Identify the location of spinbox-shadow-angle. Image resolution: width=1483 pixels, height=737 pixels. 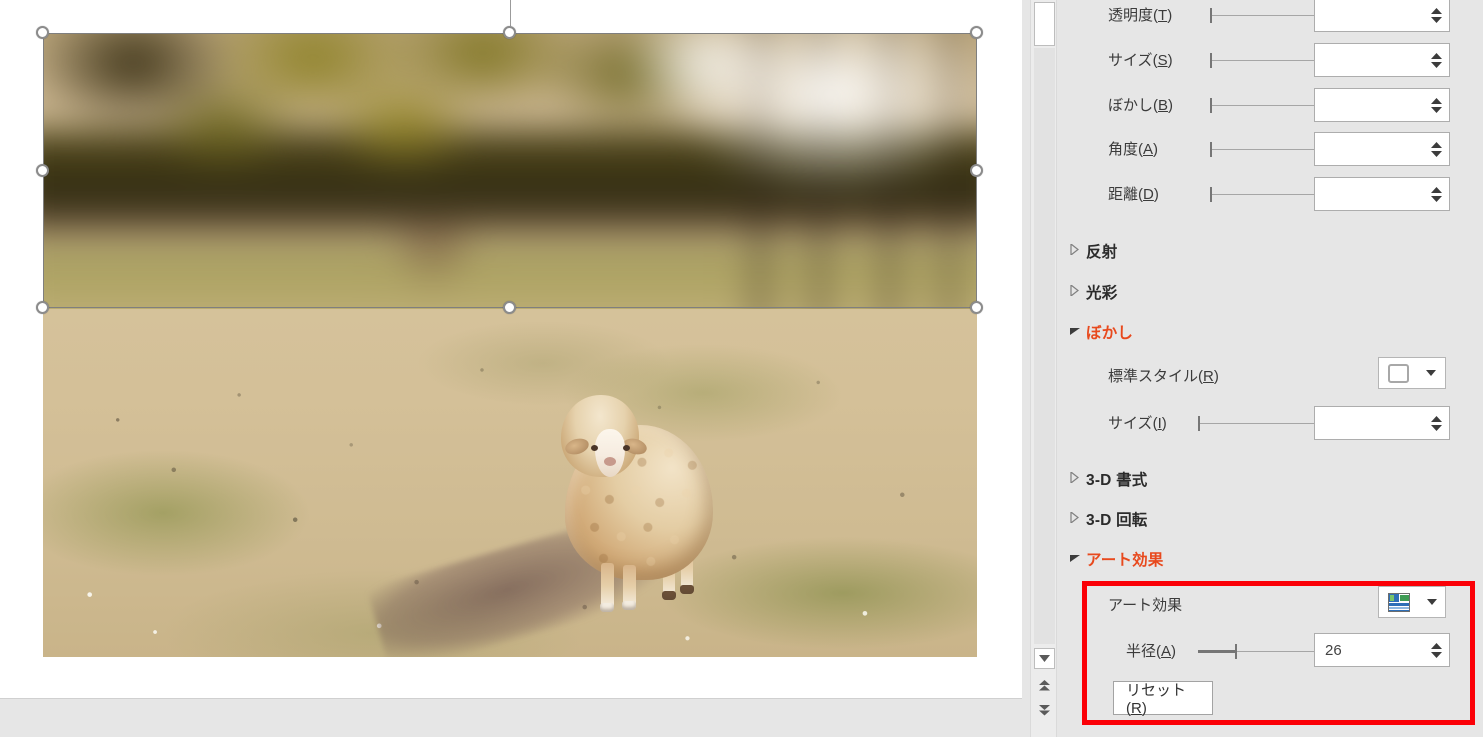
(1382, 149).